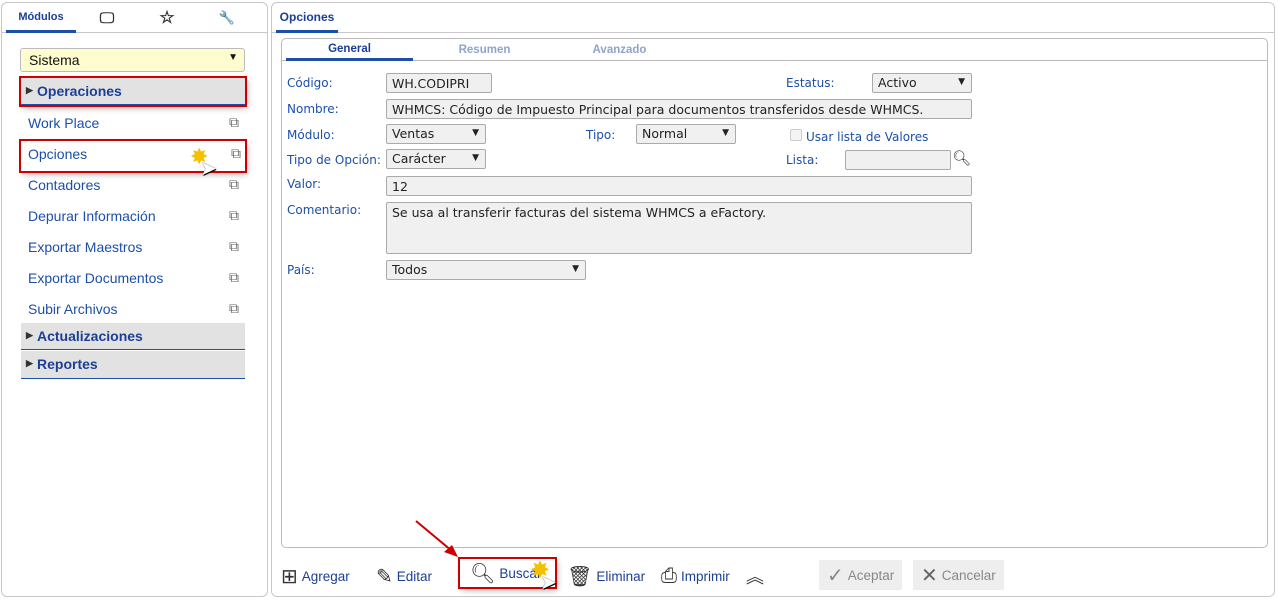  Describe the element at coordinates (132, 60) in the screenshot. I see `module-select: Sistema ▼` at that location.